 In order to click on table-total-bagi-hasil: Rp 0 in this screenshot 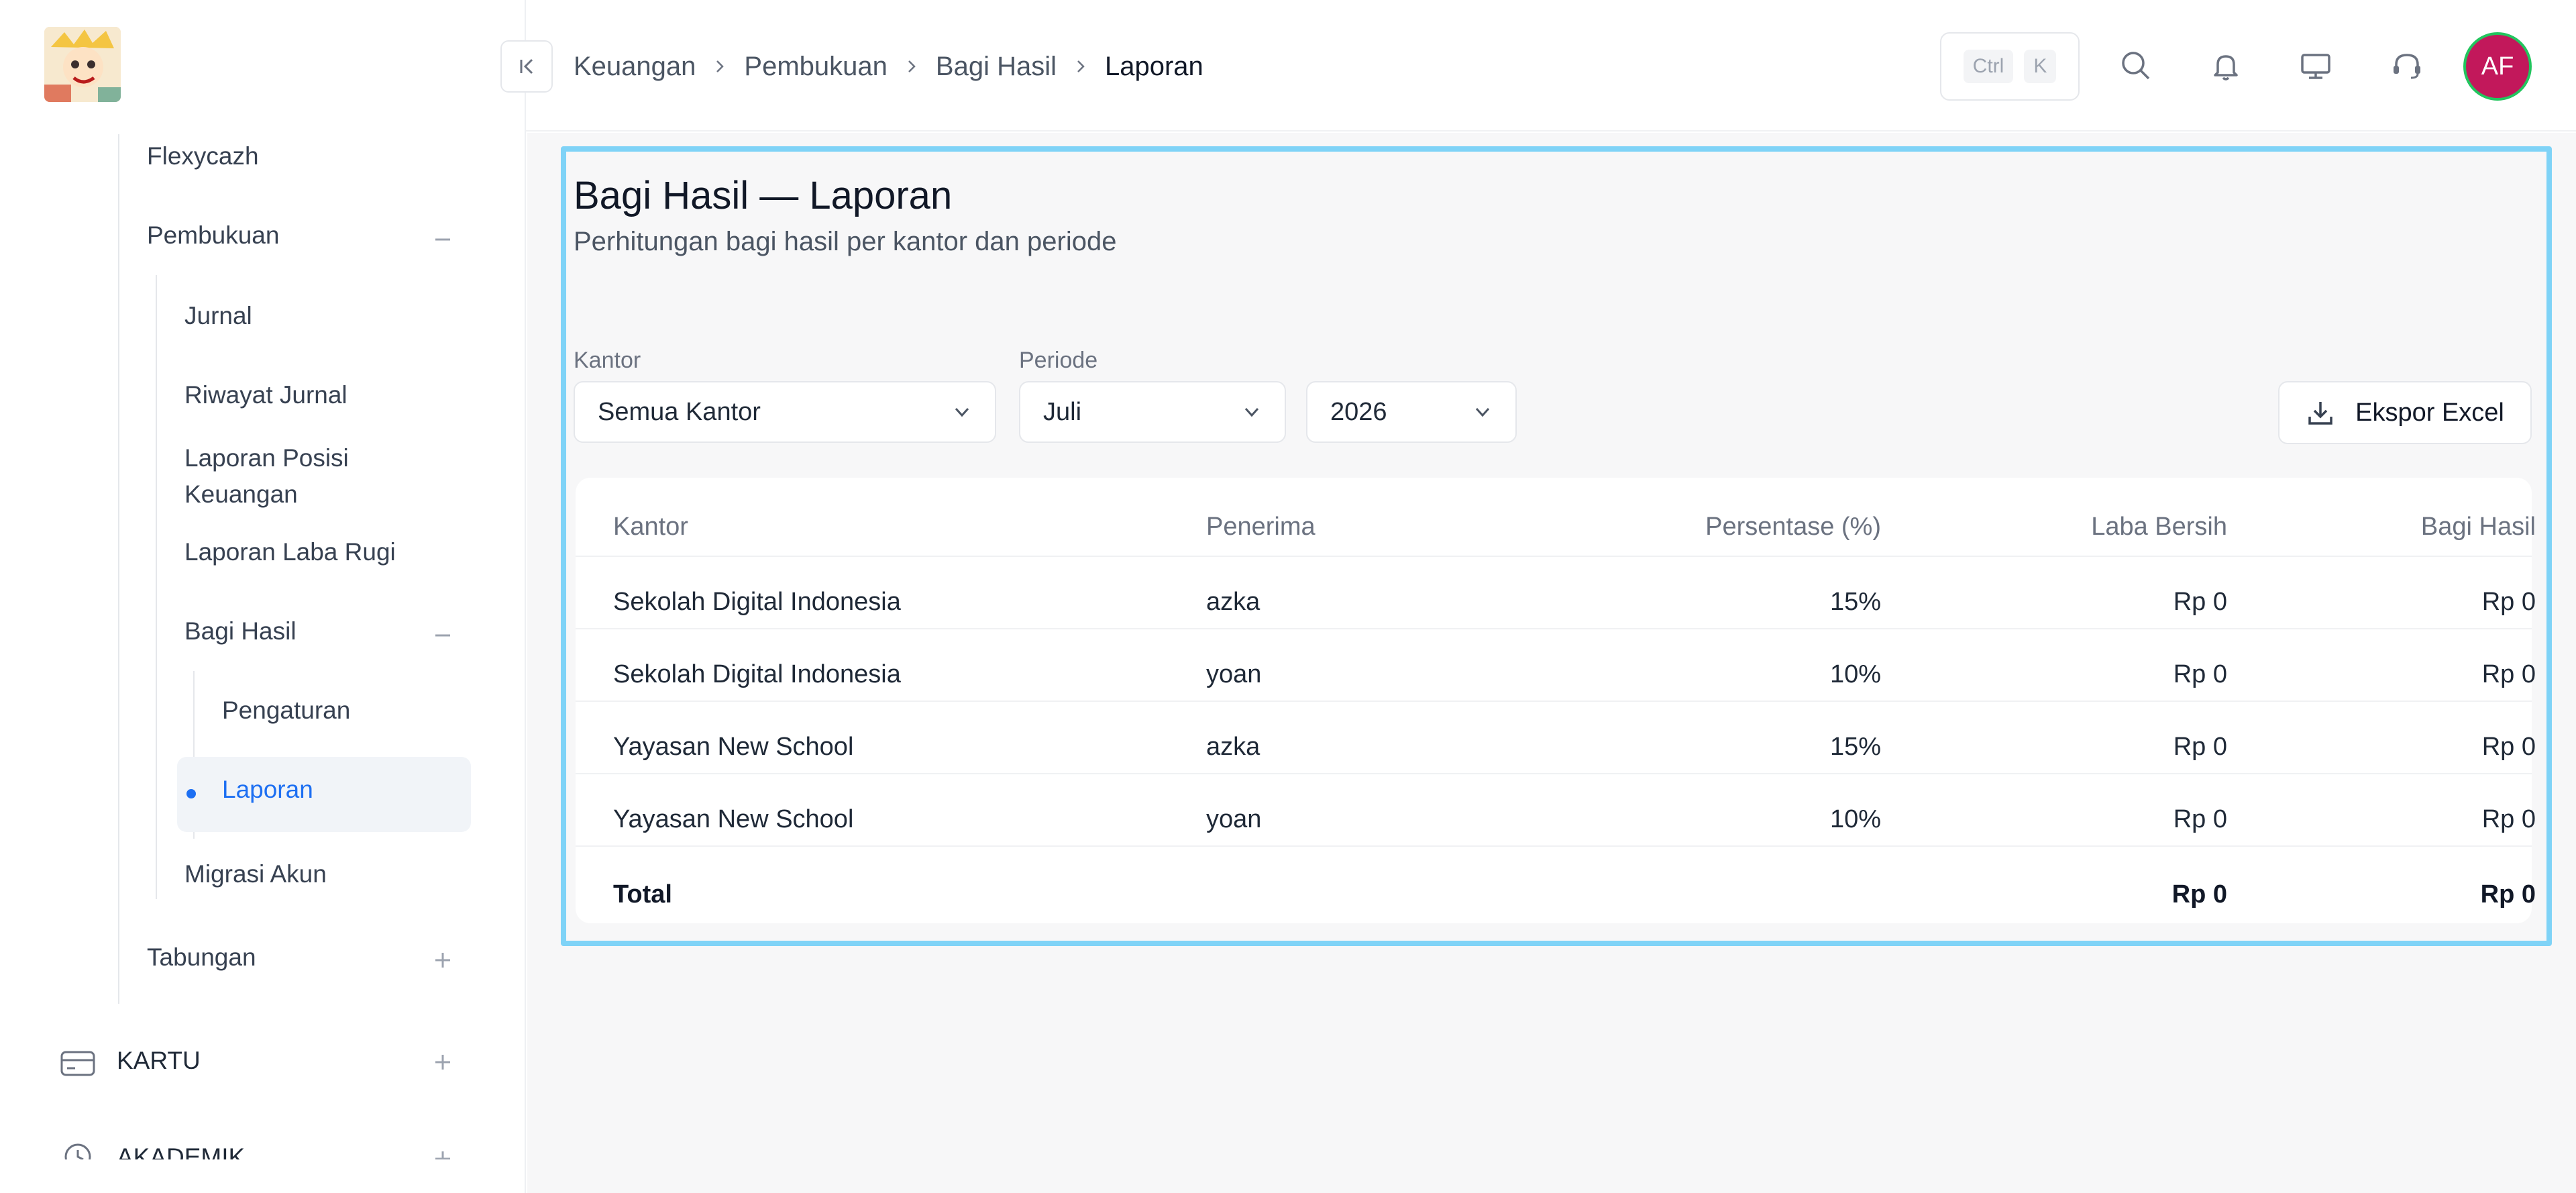, I will do `click(2508, 894)`.